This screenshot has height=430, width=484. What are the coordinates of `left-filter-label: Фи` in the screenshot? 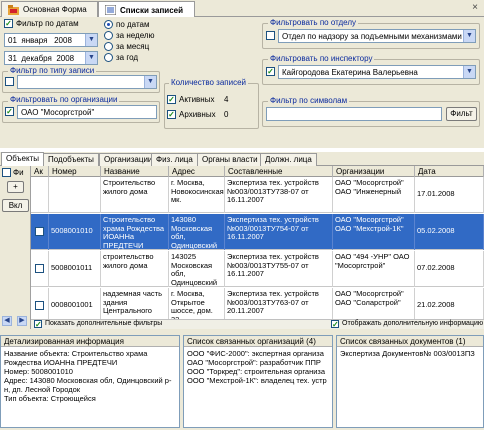 It's located at (18, 172).